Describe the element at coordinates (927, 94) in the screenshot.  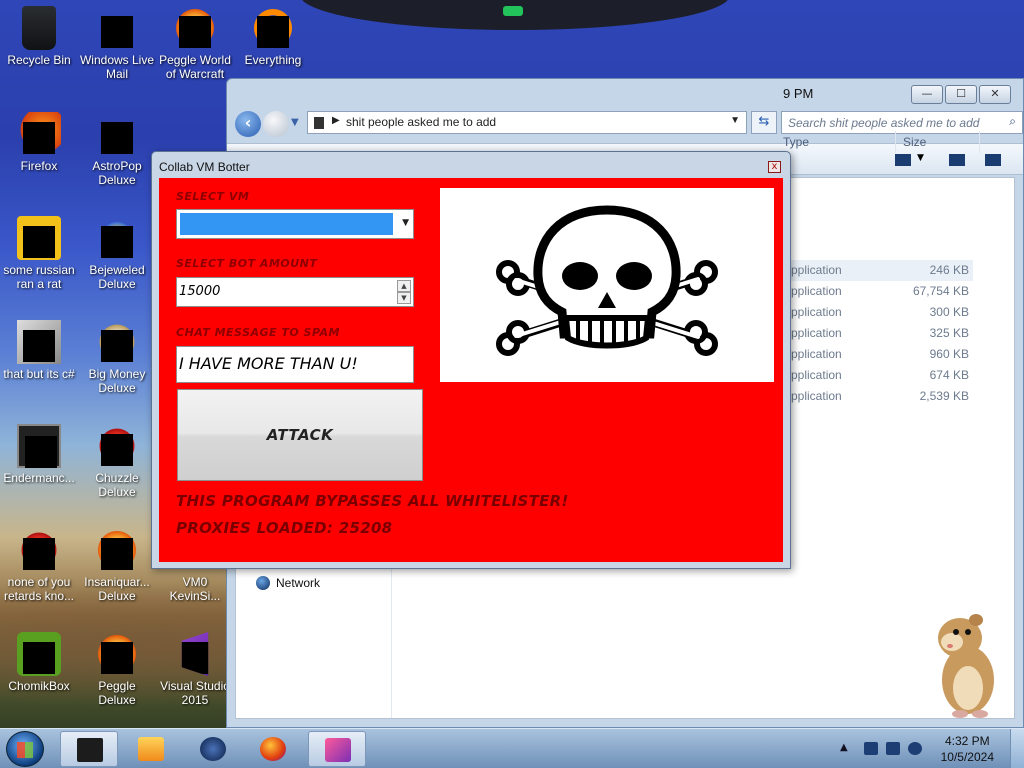
I see `minimize-button: —` at that location.